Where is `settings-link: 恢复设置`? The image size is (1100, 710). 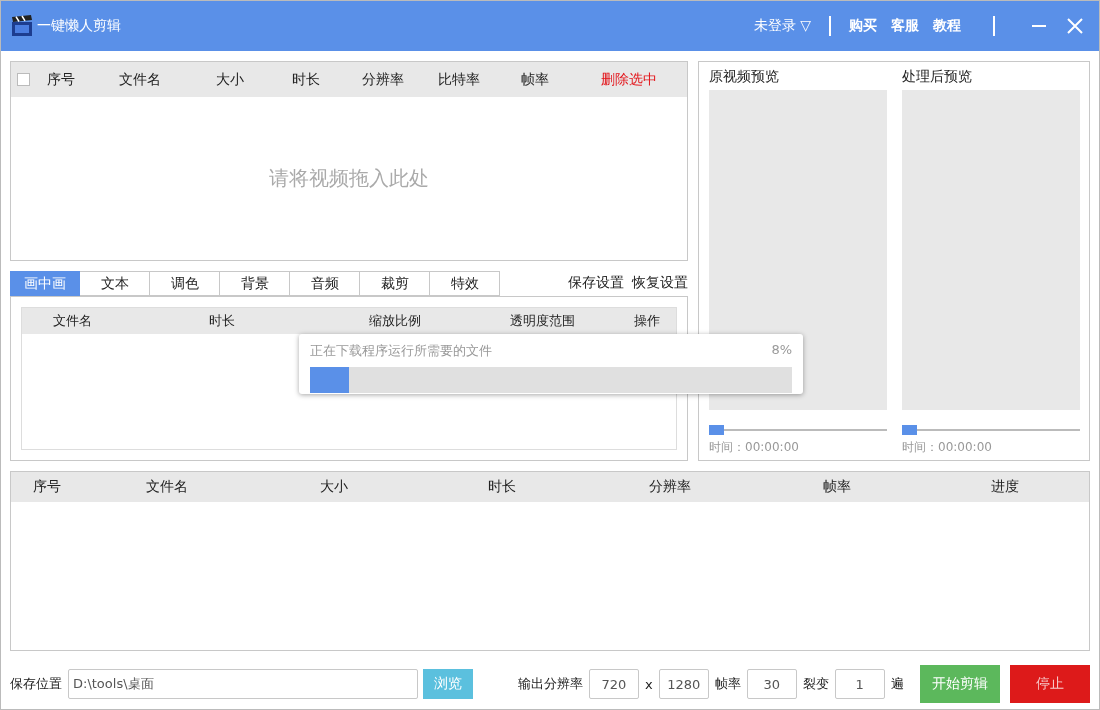 settings-link: 恢复设置 is located at coordinates (660, 285).